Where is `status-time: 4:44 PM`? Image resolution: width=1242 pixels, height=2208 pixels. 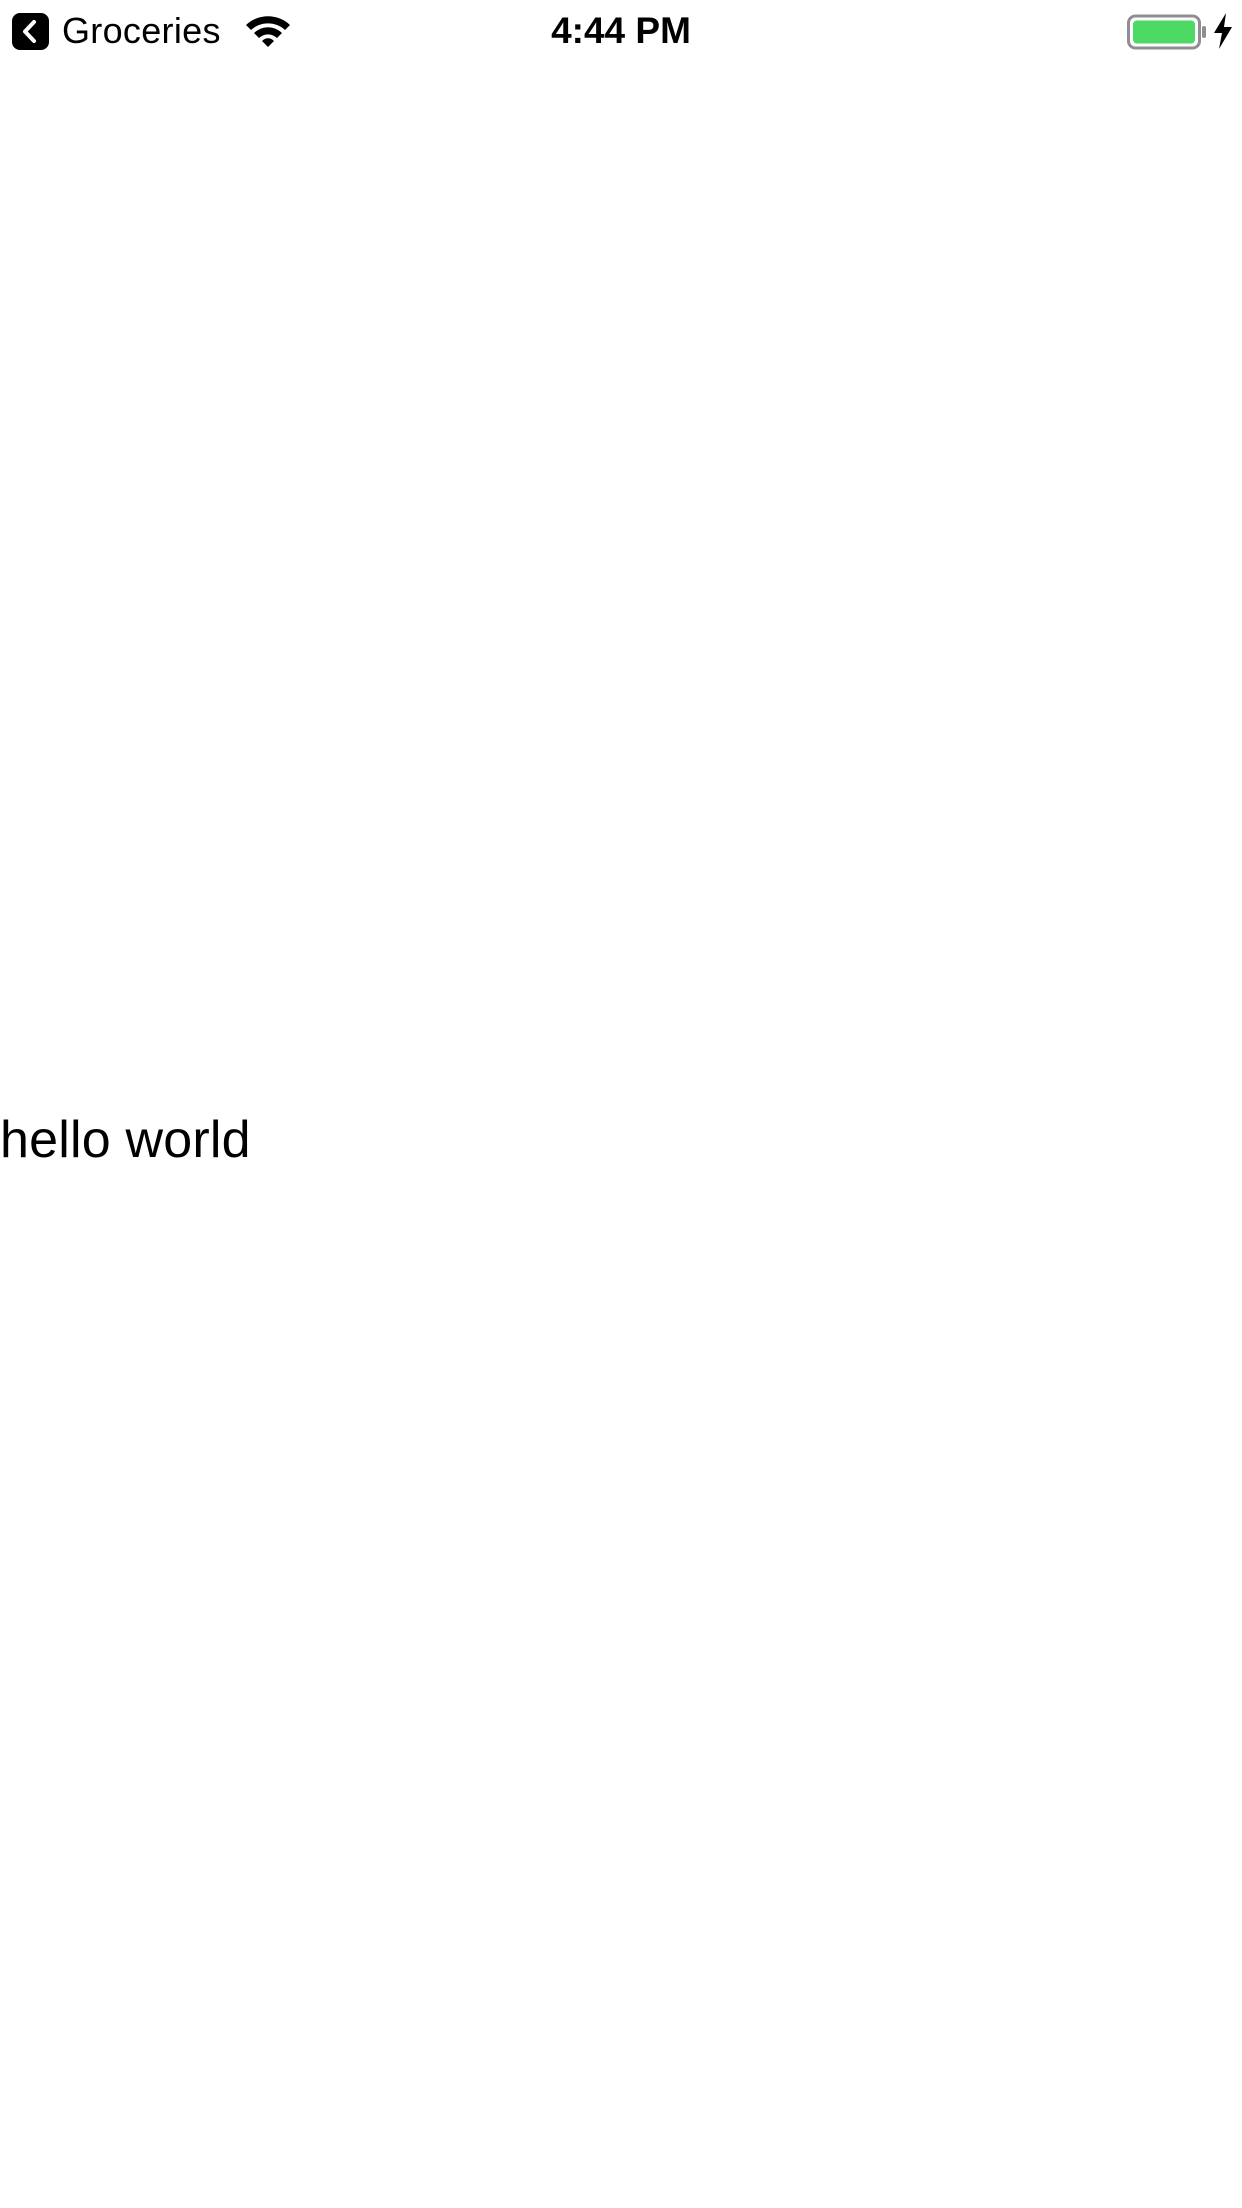
status-time: 4:44 PM is located at coordinates (621, 30).